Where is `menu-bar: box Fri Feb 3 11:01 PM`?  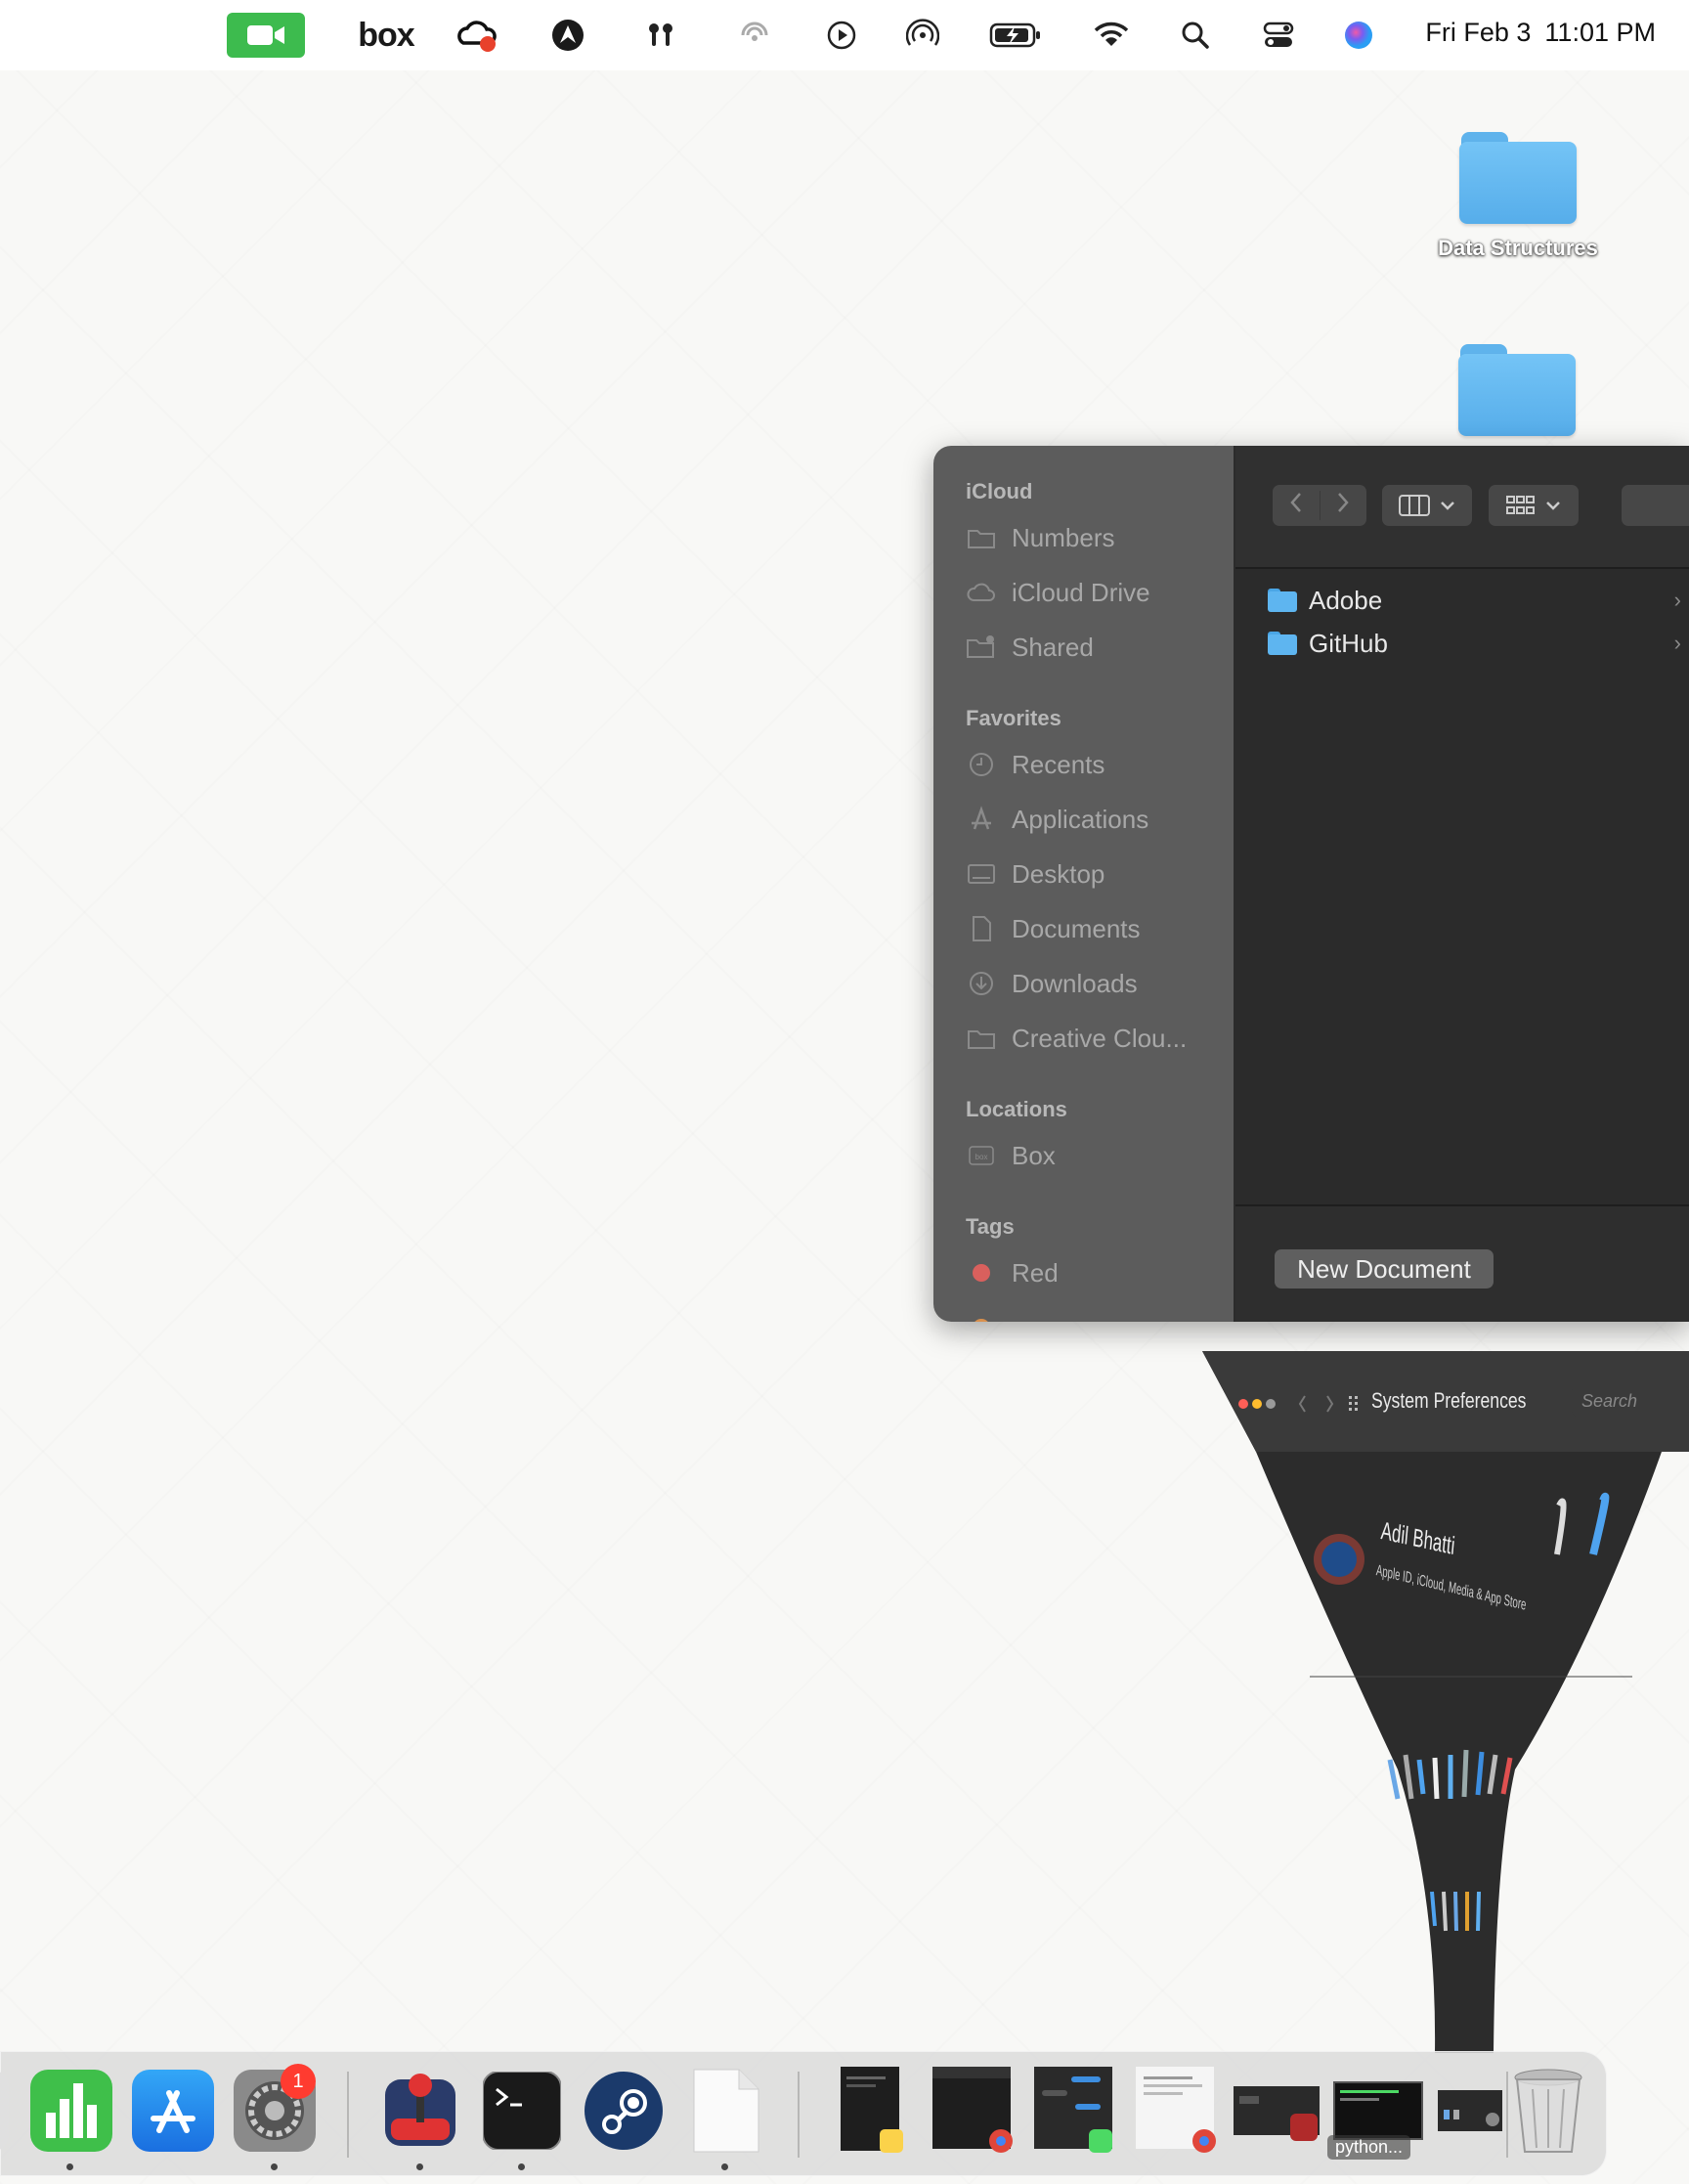
menu-bar: box Fri Feb 3 11:01 PM is located at coordinates (844, 35).